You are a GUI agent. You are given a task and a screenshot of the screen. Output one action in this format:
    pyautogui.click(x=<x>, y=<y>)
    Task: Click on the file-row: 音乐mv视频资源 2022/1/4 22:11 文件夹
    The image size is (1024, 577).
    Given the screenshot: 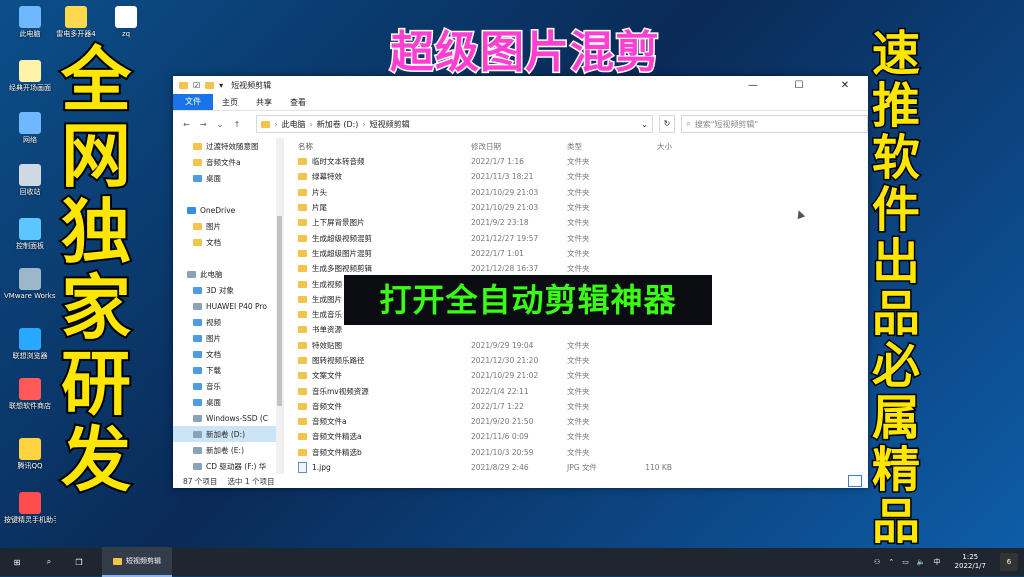 What is the action you would take?
    pyautogui.click(x=576, y=390)
    